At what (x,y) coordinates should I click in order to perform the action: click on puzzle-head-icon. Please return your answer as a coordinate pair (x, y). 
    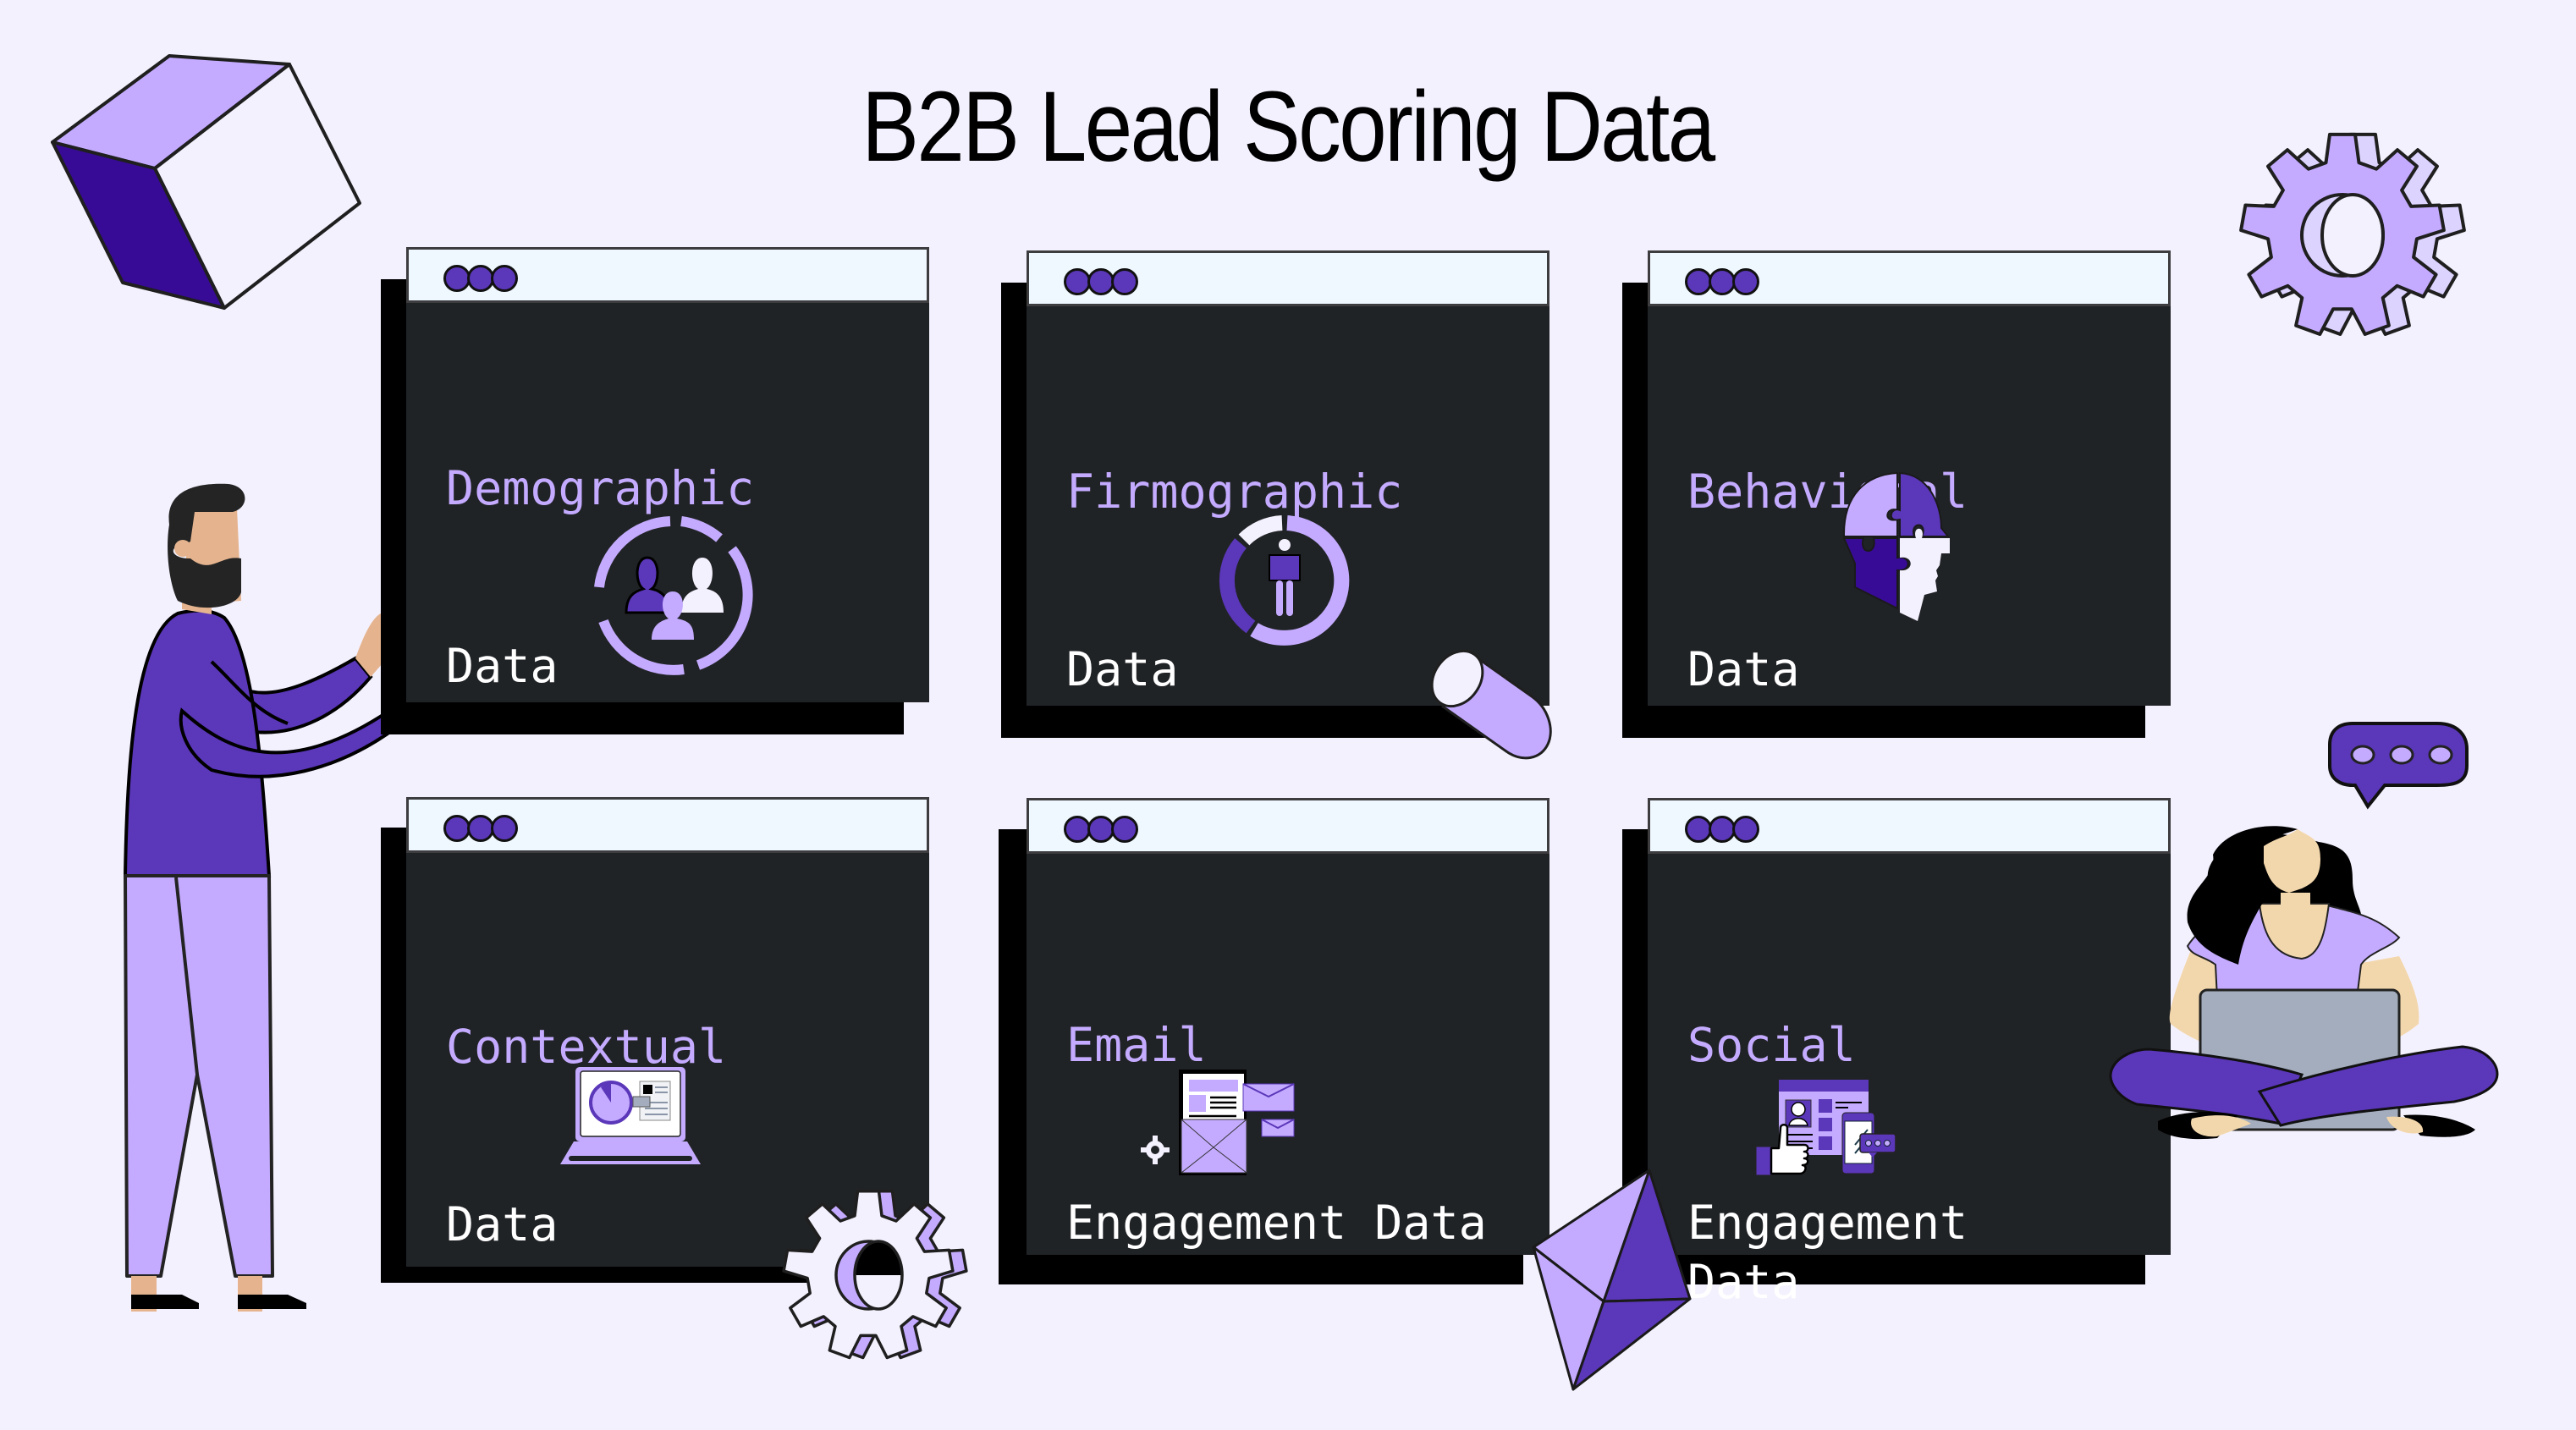
    Looking at the image, I should click on (1896, 546).